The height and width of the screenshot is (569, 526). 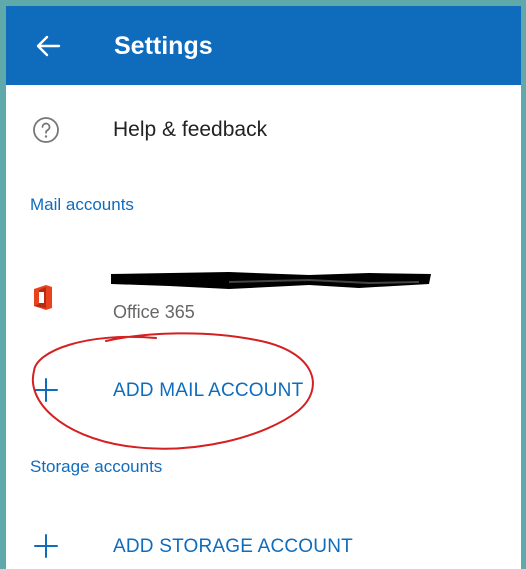 What do you see at coordinates (43, 297) in the screenshot?
I see `office-icon` at bounding box center [43, 297].